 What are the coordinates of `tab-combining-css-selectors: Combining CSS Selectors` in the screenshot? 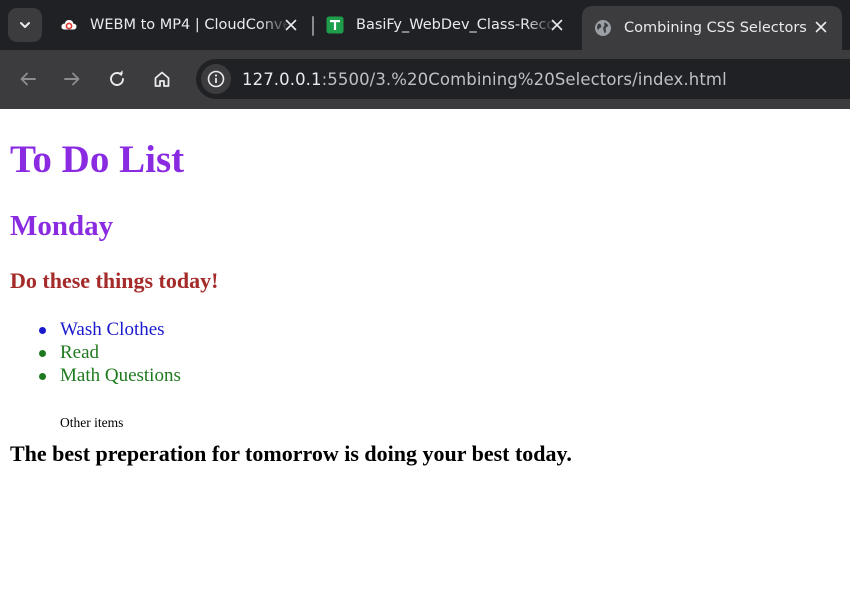 It's located at (712, 28).